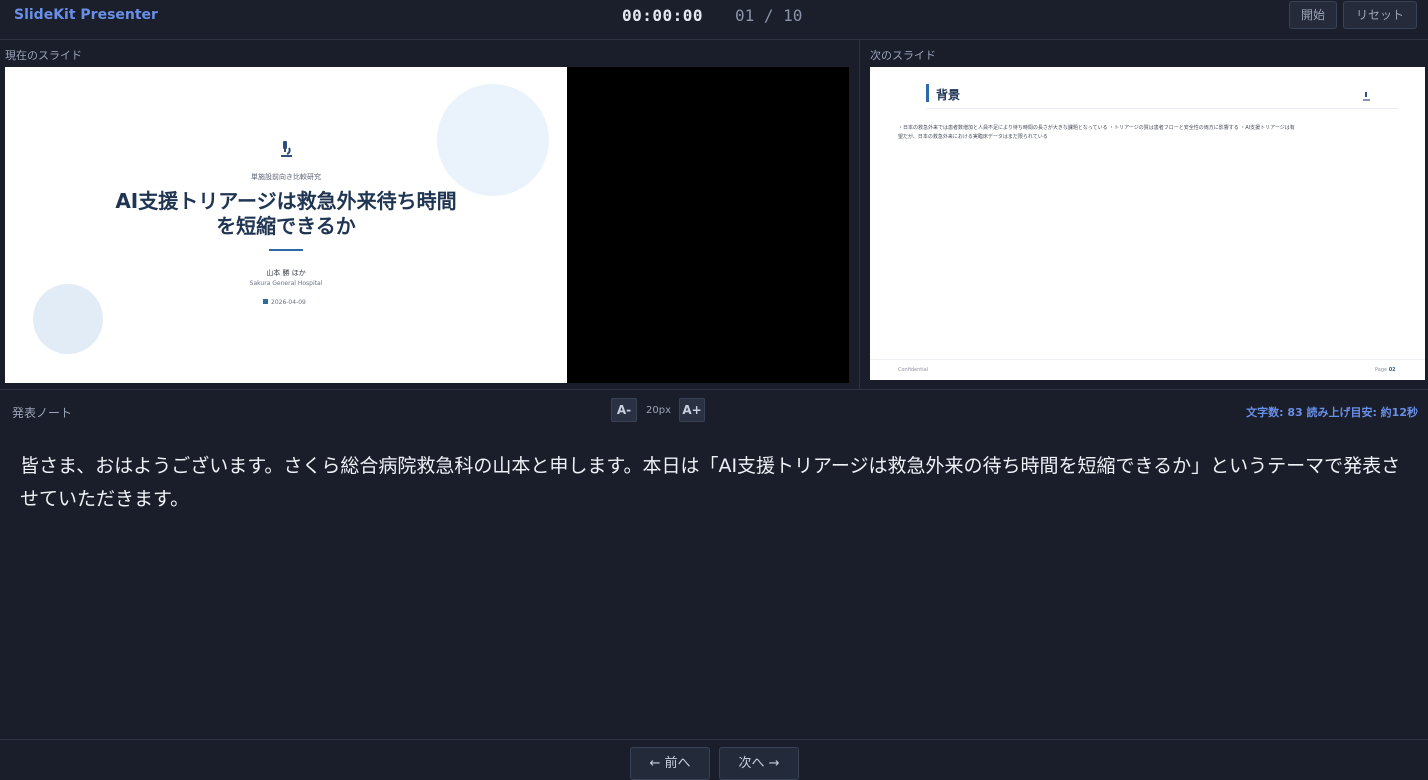 This screenshot has width=1428, height=780. I want to click on font-increase-button: A+, so click(692, 410).